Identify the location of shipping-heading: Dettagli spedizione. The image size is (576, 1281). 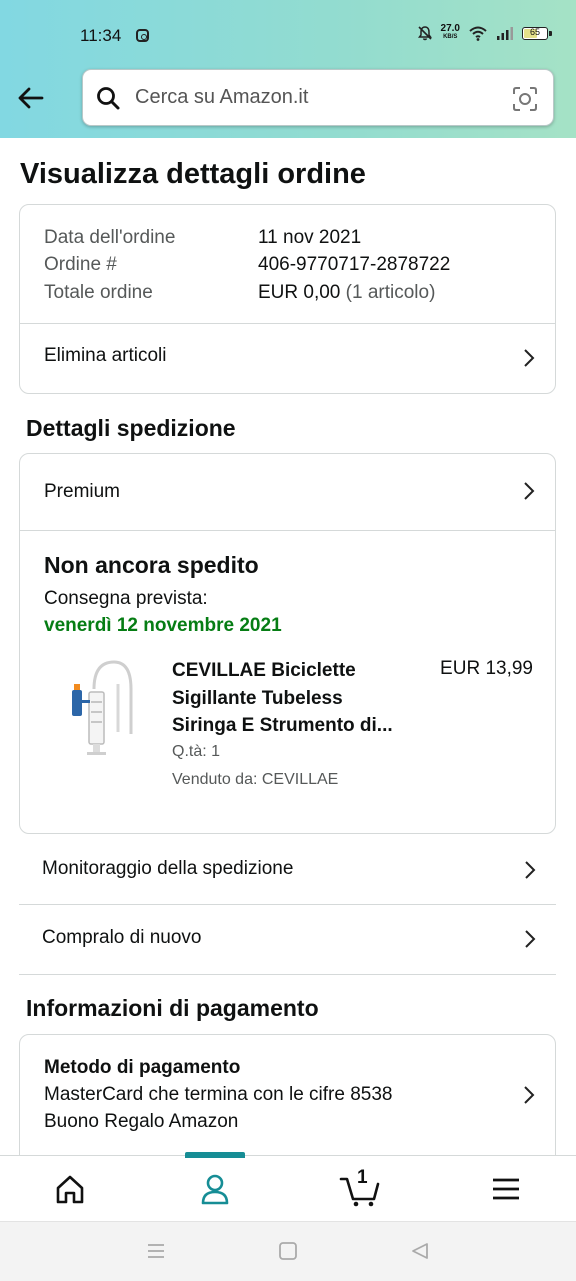
(131, 428).